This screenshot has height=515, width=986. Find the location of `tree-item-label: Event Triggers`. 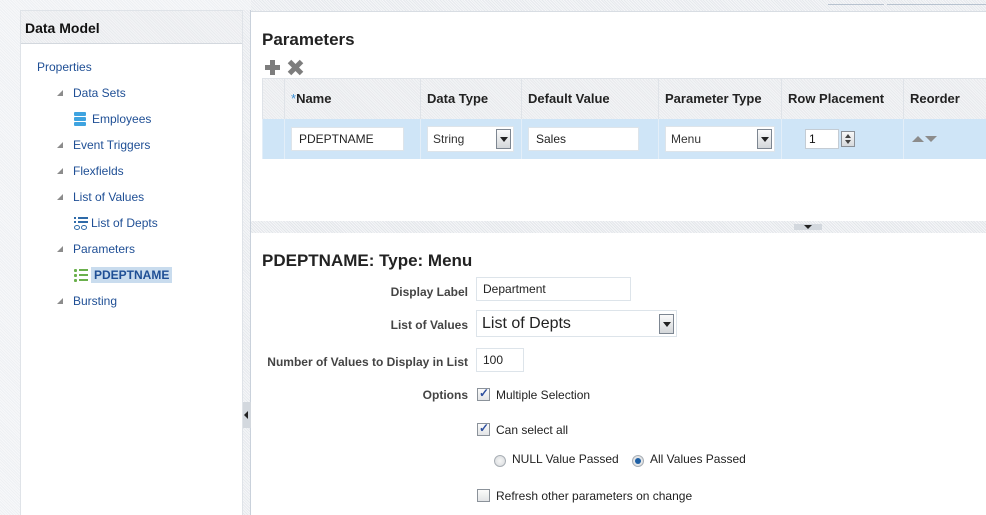

tree-item-label: Event Triggers is located at coordinates (112, 145).